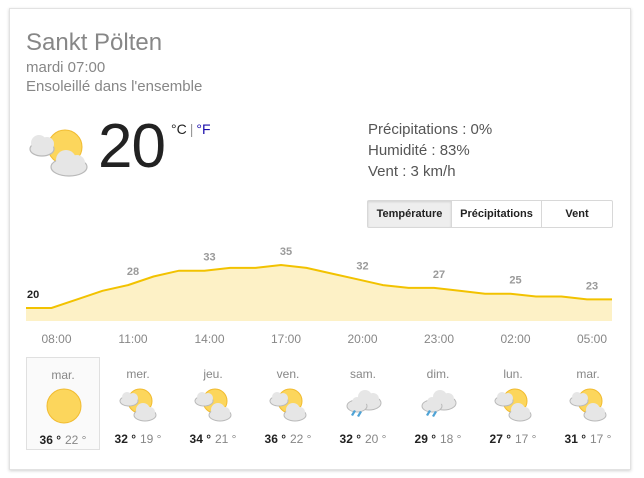 This screenshot has height=478, width=644. What do you see at coordinates (412, 171) in the screenshot?
I see `wind-text: Vent : 3 km/h` at bounding box center [412, 171].